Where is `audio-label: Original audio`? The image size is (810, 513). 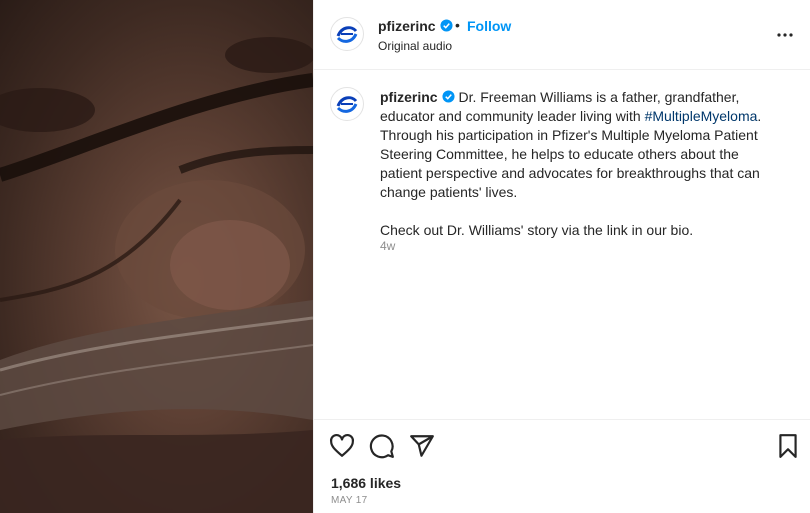
audio-label: Original audio is located at coordinates (415, 46).